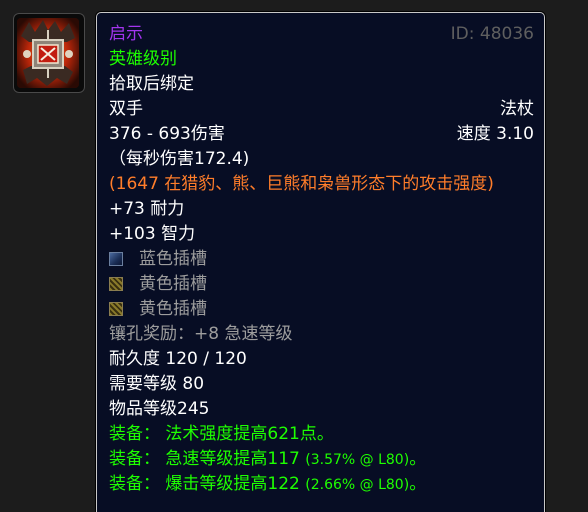 The width and height of the screenshot is (588, 512). What do you see at coordinates (147, 209) in the screenshot?
I see `item-stamina: +73 耐力` at bounding box center [147, 209].